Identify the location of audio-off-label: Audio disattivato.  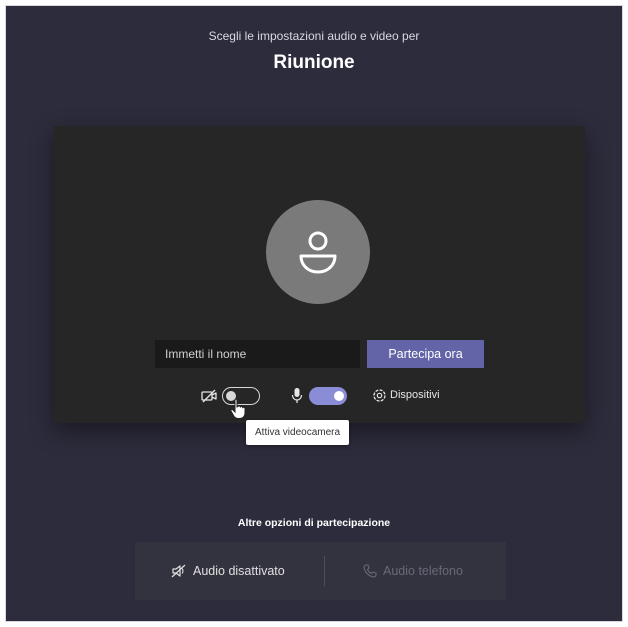
(239, 571).